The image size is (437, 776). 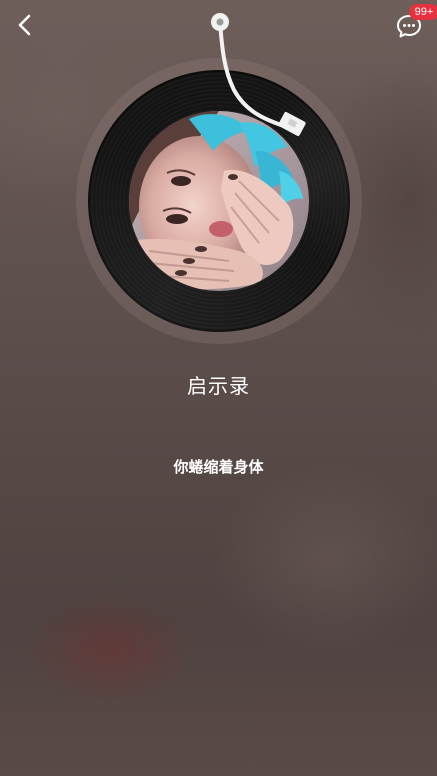 I want to click on chevron-left-icon, so click(x=24, y=25).